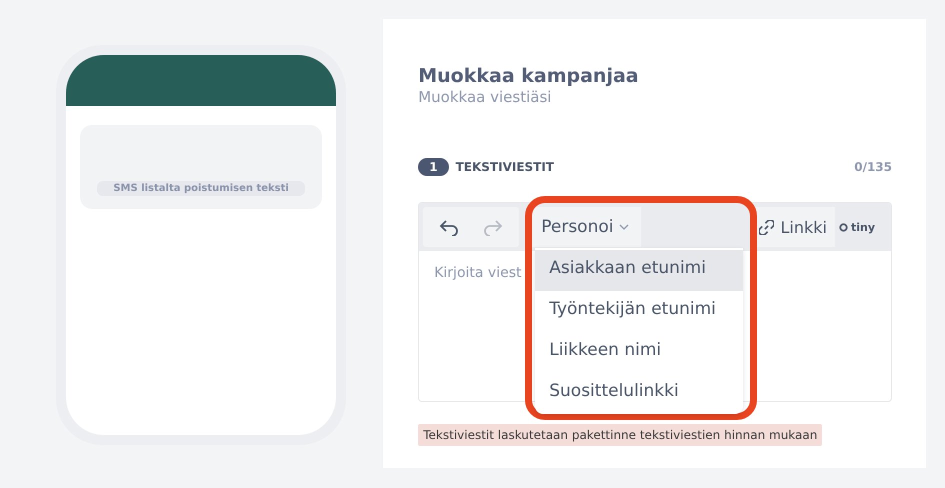  I want to click on billing-notice: Tekstiviestit laskutetaan pakettinne tekstiviestien hinnan mukaan, so click(620, 435).